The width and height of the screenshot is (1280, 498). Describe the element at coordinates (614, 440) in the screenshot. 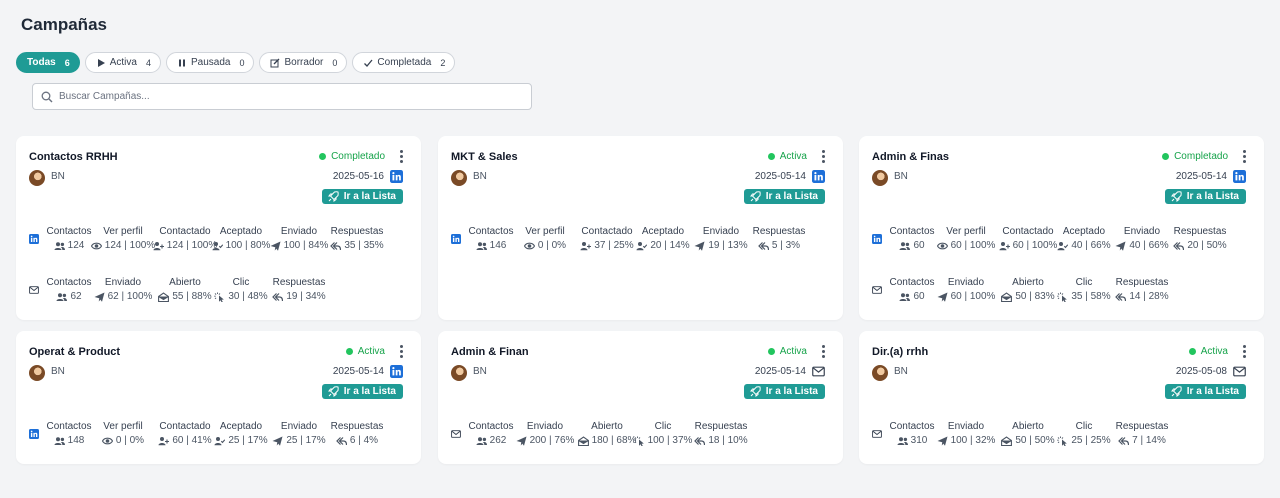

I see `metric-value-text: 180 | 68%` at that location.